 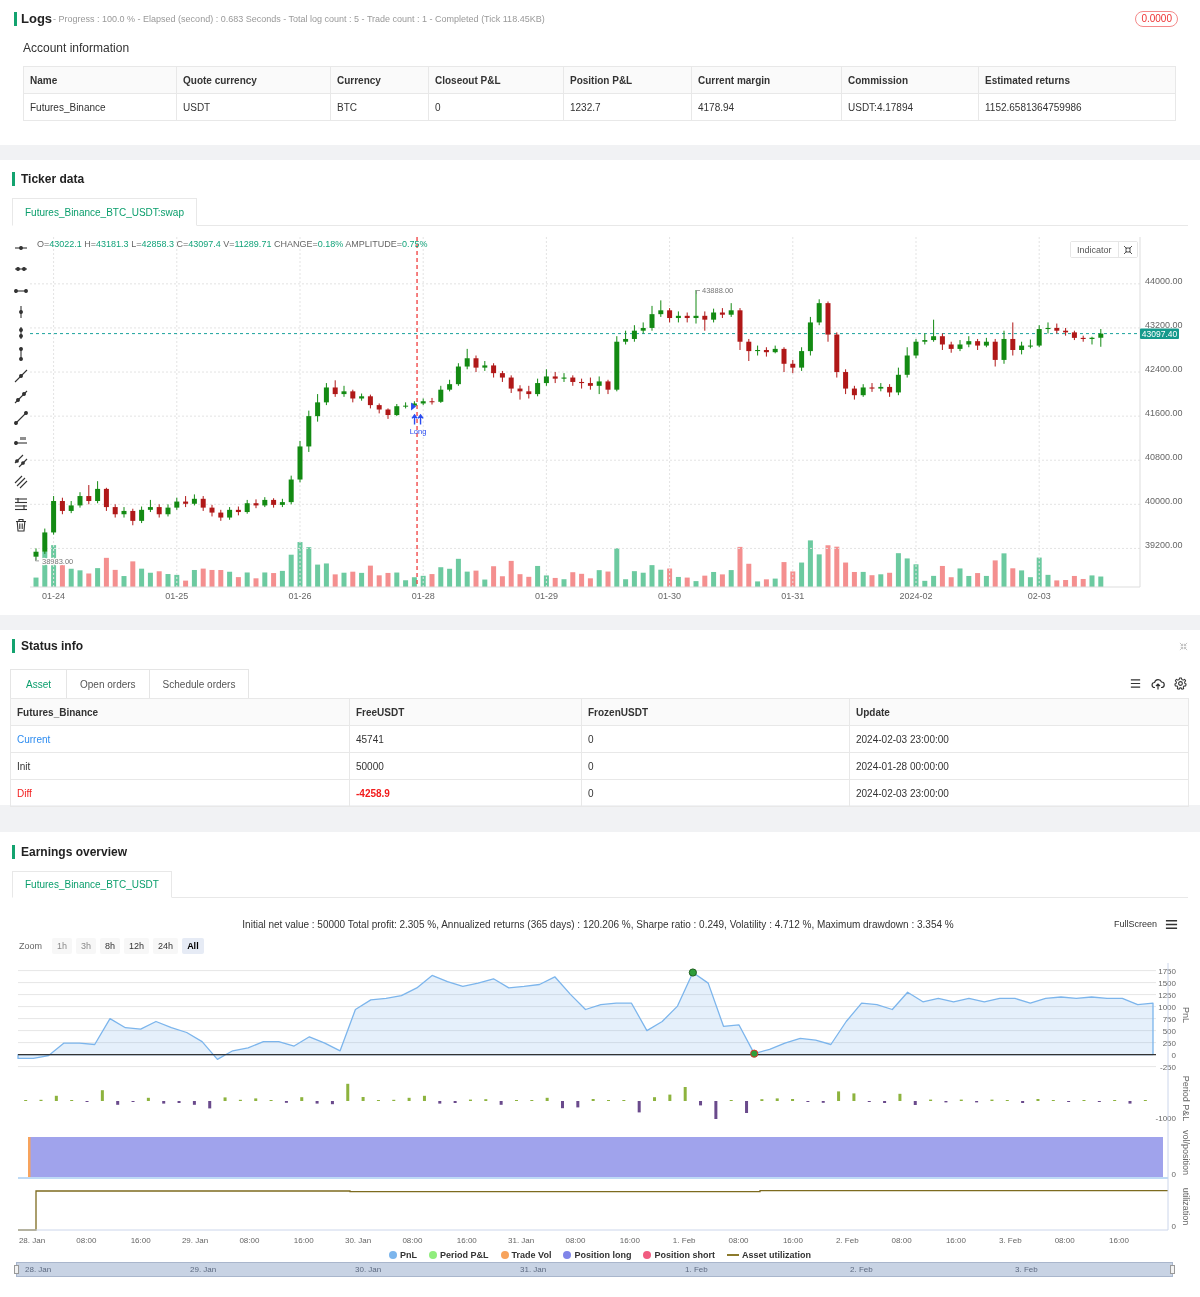 I want to click on diagonal-end-dot-line-icon, so click(x=21, y=418).